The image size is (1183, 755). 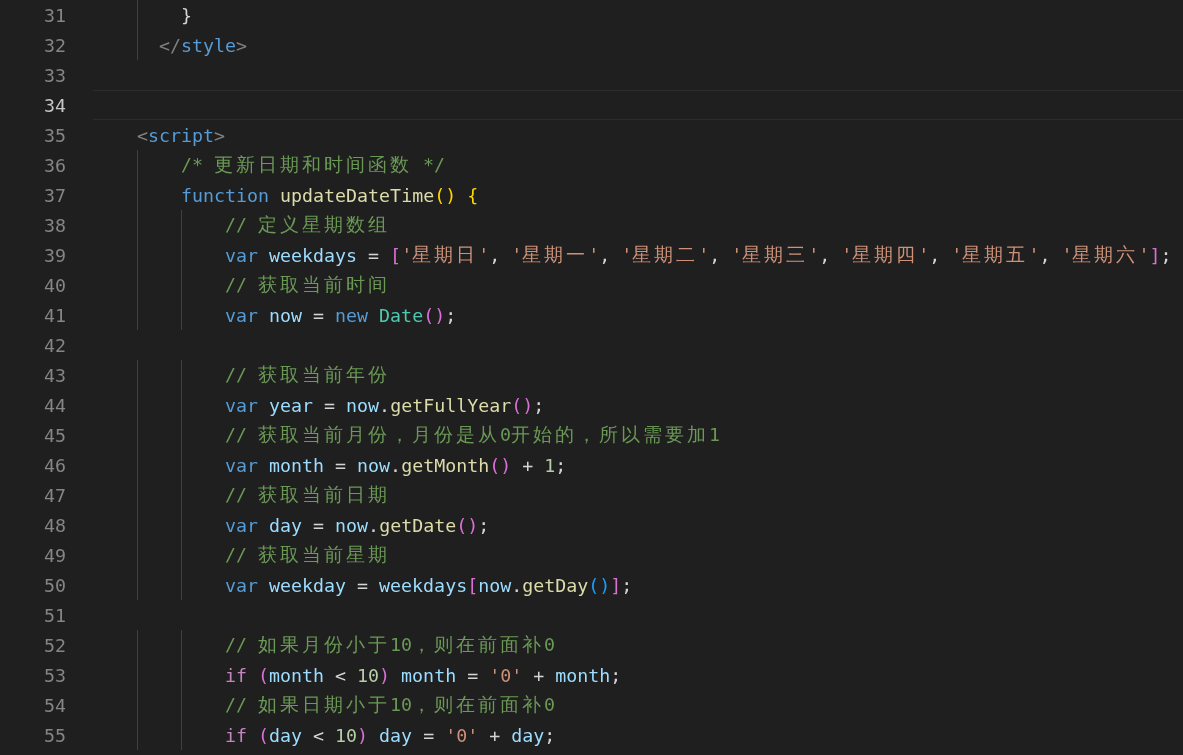 I want to click on code-keyword: function, so click(x=225, y=195).